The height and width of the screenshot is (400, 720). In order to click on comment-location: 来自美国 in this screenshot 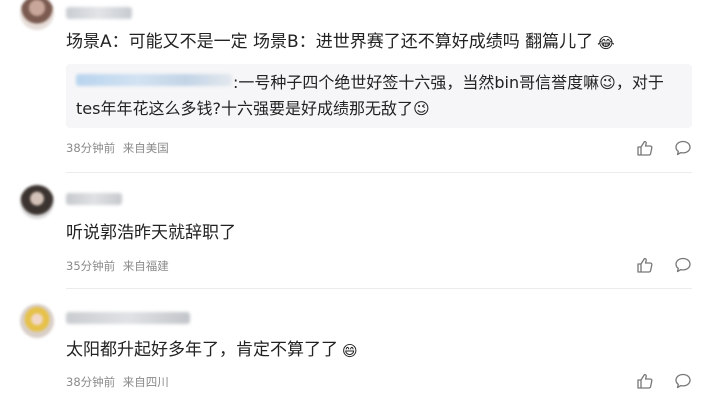, I will do `click(145, 148)`.